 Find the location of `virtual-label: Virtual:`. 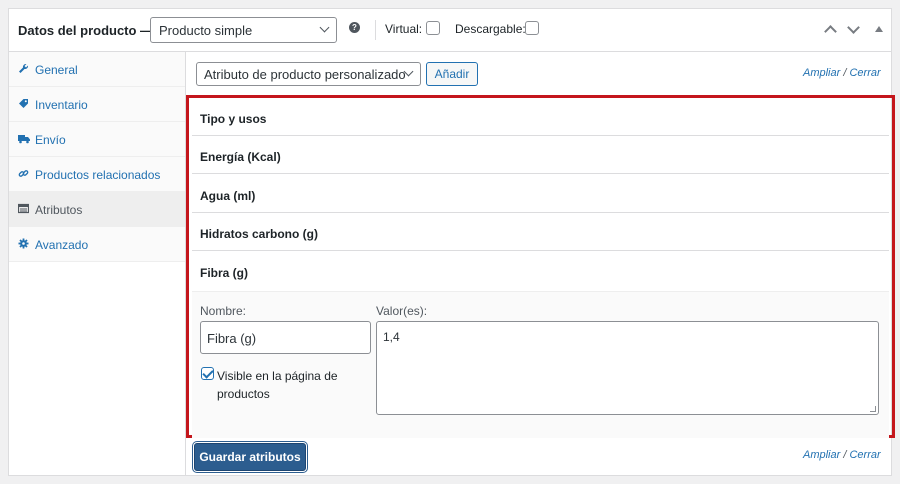

virtual-label: Virtual: is located at coordinates (404, 29).